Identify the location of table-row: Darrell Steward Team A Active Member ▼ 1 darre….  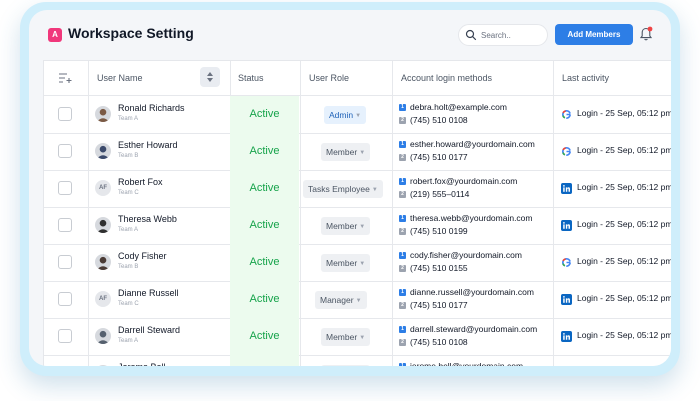
(357, 336).